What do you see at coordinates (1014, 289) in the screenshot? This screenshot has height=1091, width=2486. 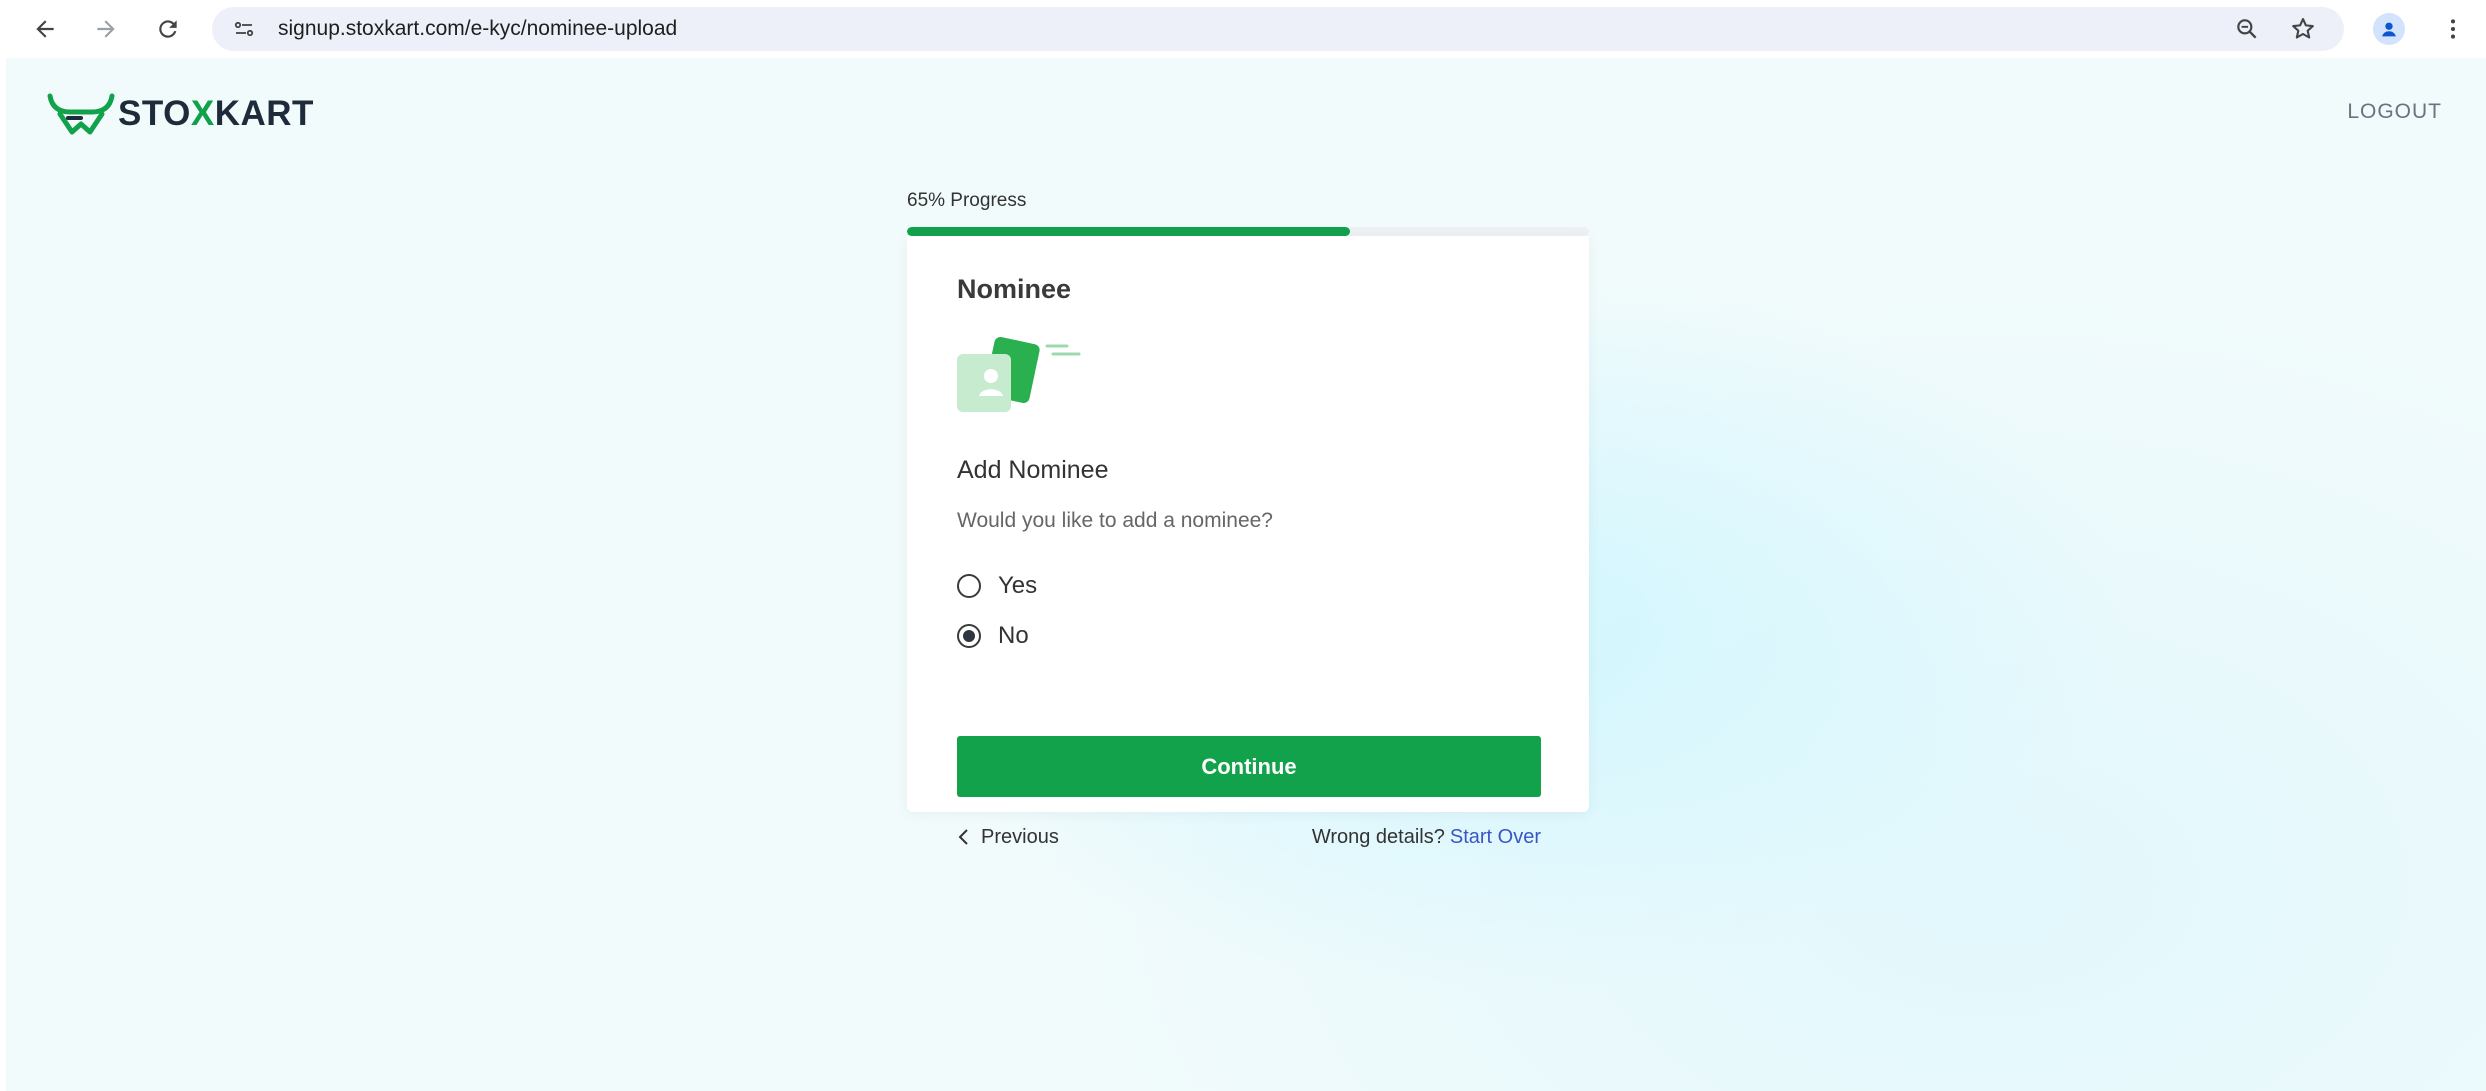 I see `card-title: Nominee` at bounding box center [1014, 289].